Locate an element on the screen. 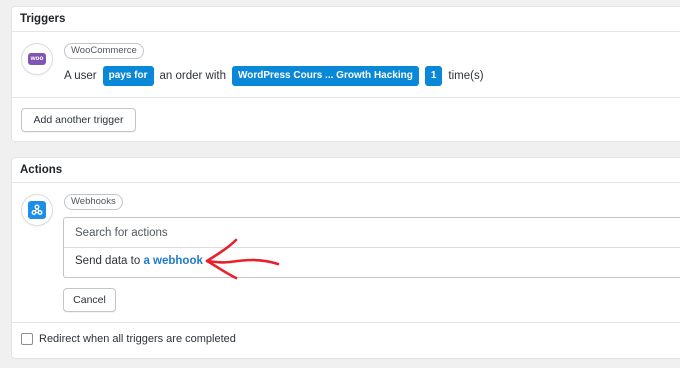 The width and height of the screenshot is (680, 368). triggers-footer-divider is located at coordinates (346, 97).